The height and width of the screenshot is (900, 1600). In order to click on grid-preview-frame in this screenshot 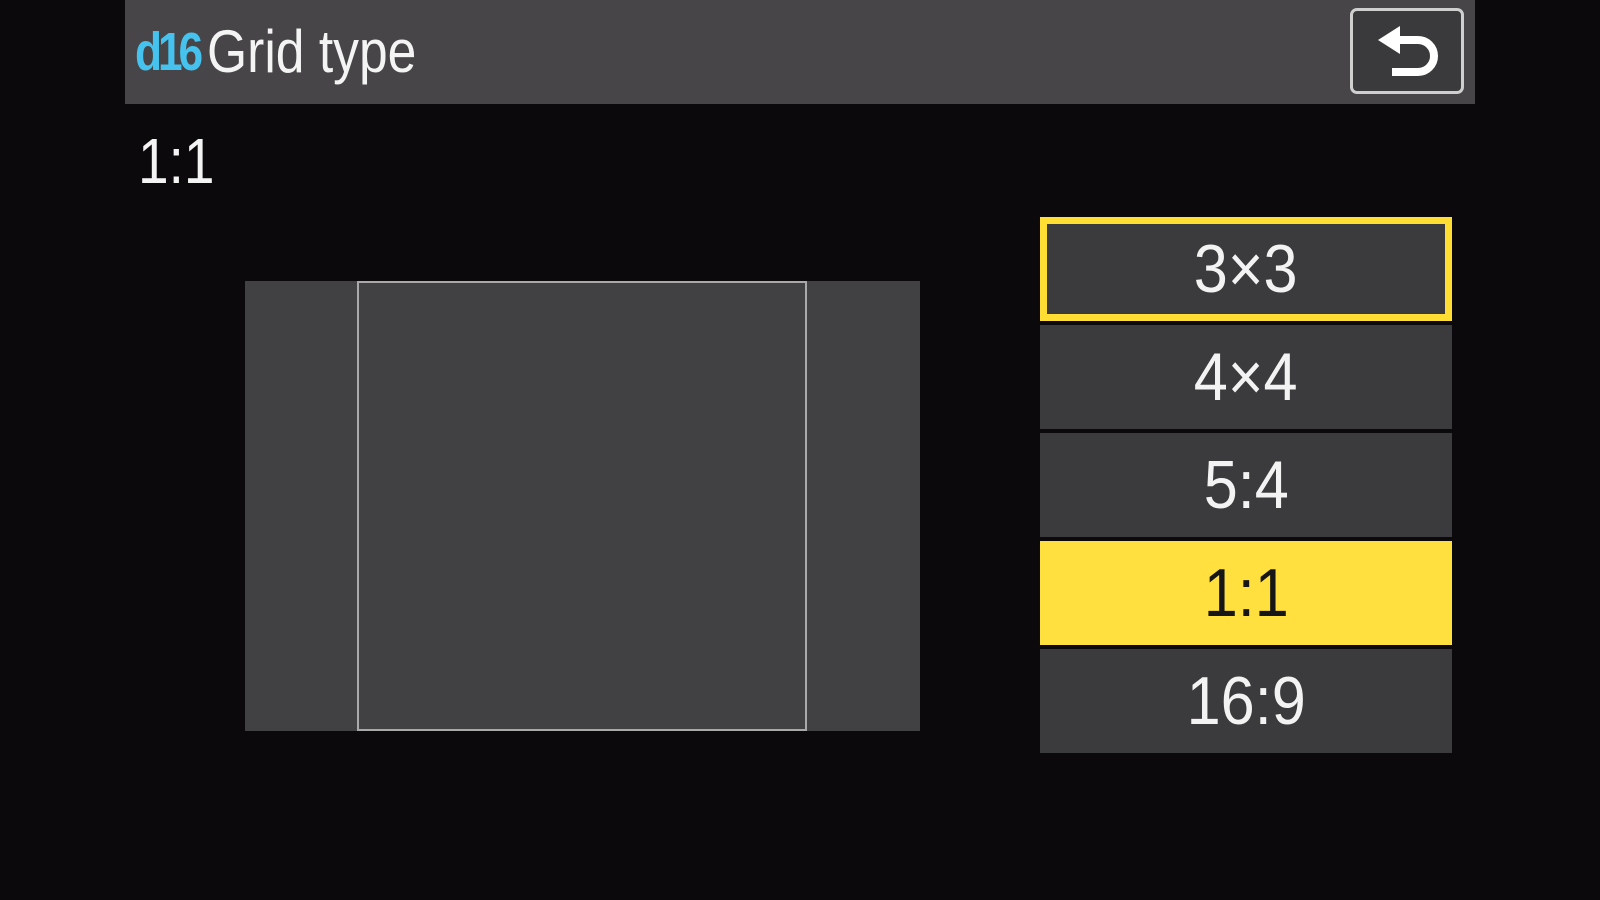, I will do `click(582, 506)`.